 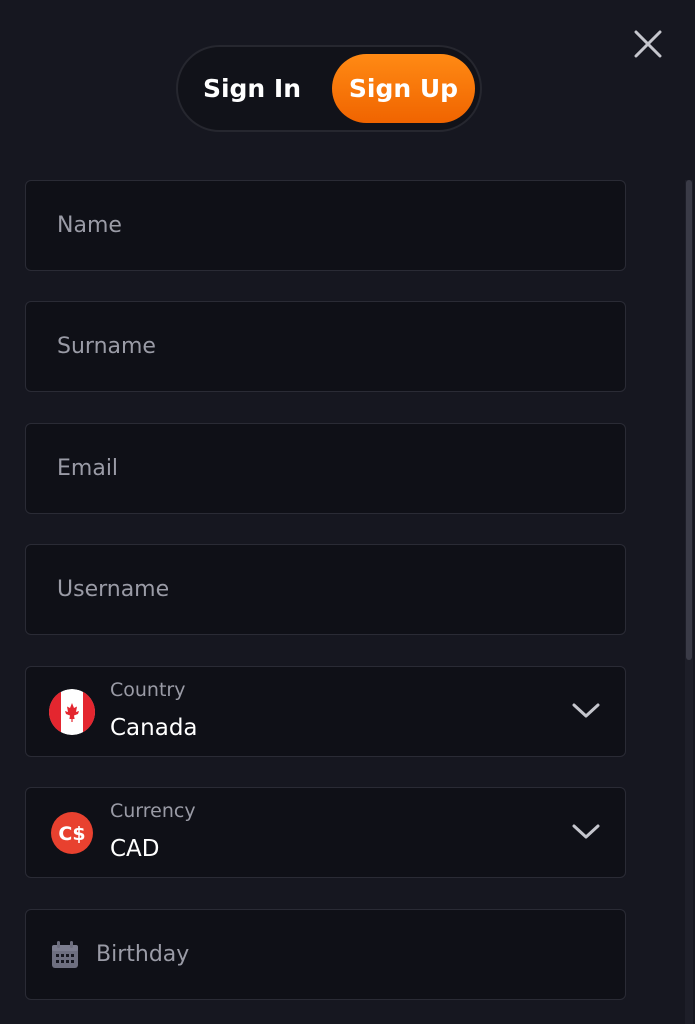 I want to click on country-value: Canada, so click(x=154, y=728).